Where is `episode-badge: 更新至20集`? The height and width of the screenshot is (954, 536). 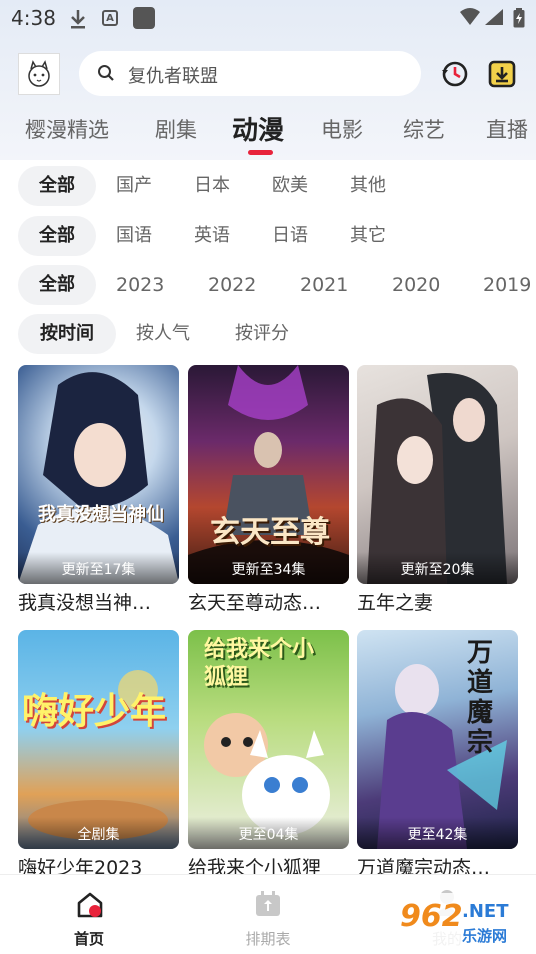 episode-badge: 更新至20集 is located at coordinates (437, 568).